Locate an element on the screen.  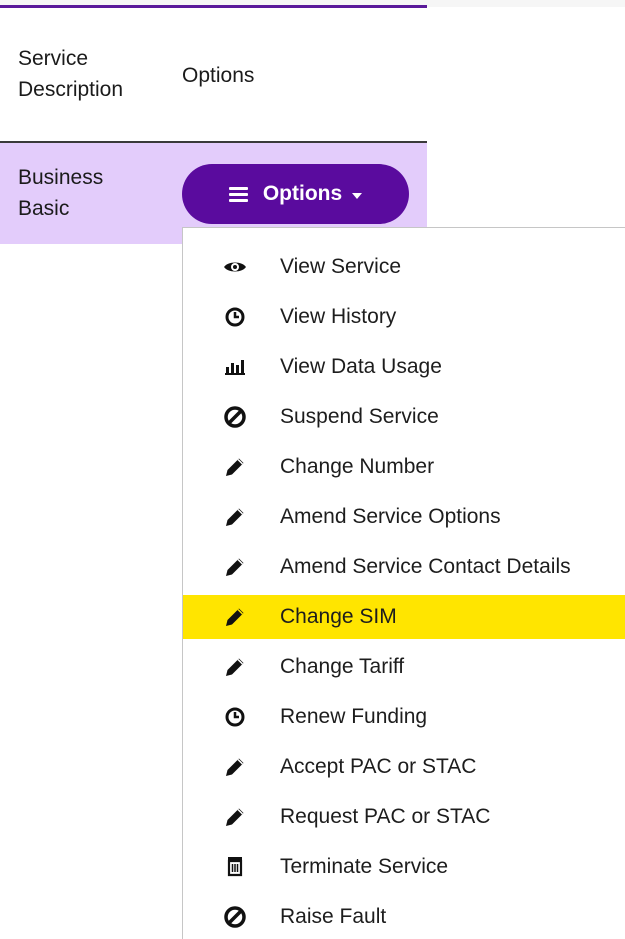
menu-item-view-service: View Service is located at coordinates (404, 267).